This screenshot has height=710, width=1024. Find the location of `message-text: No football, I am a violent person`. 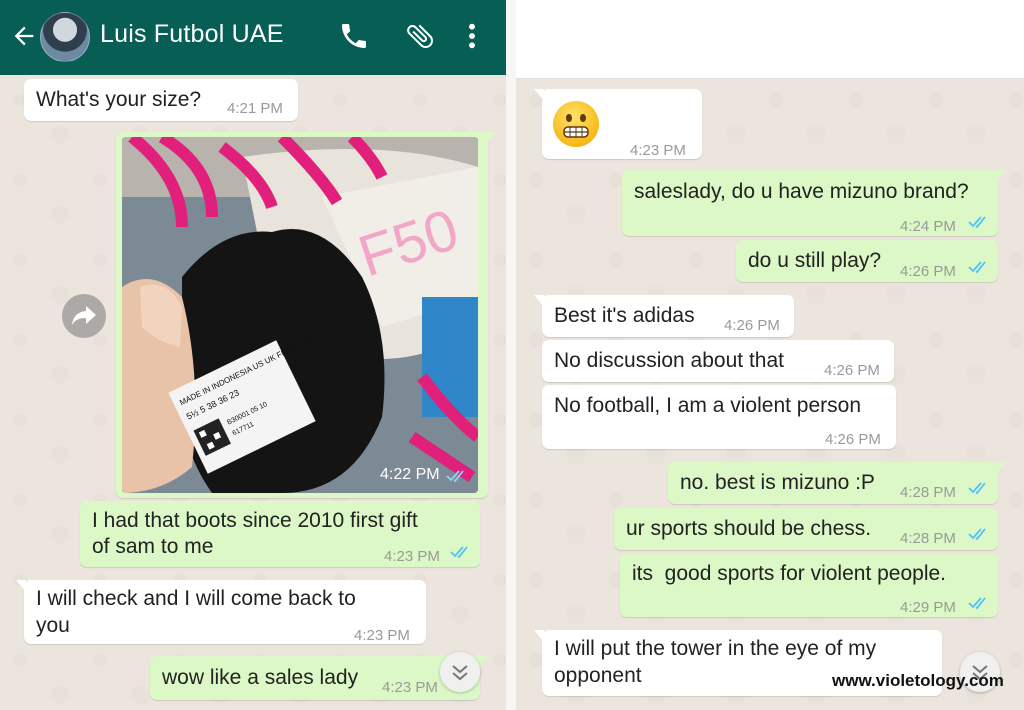

message-text: No football, I am a violent person is located at coordinates (708, 405).